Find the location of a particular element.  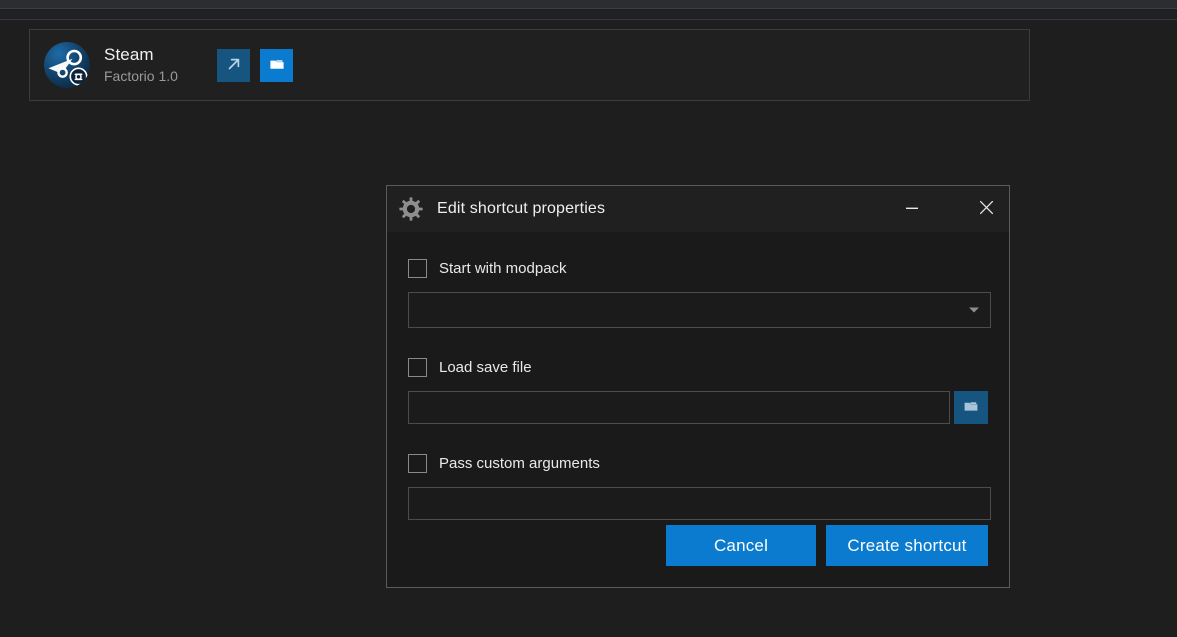

close-button is located at coordinates (986, 209).